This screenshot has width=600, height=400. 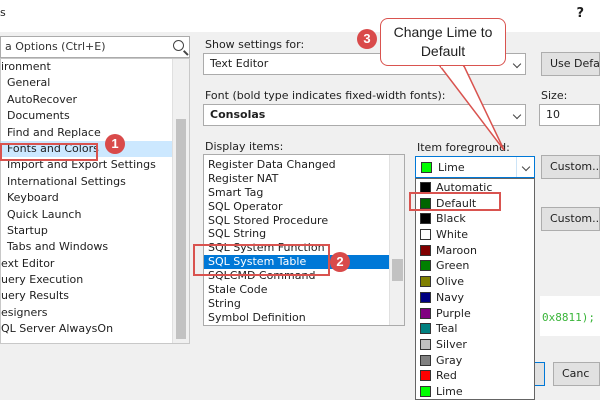 I want to click on step-badge-3: 3, so click(x=367, y=39).